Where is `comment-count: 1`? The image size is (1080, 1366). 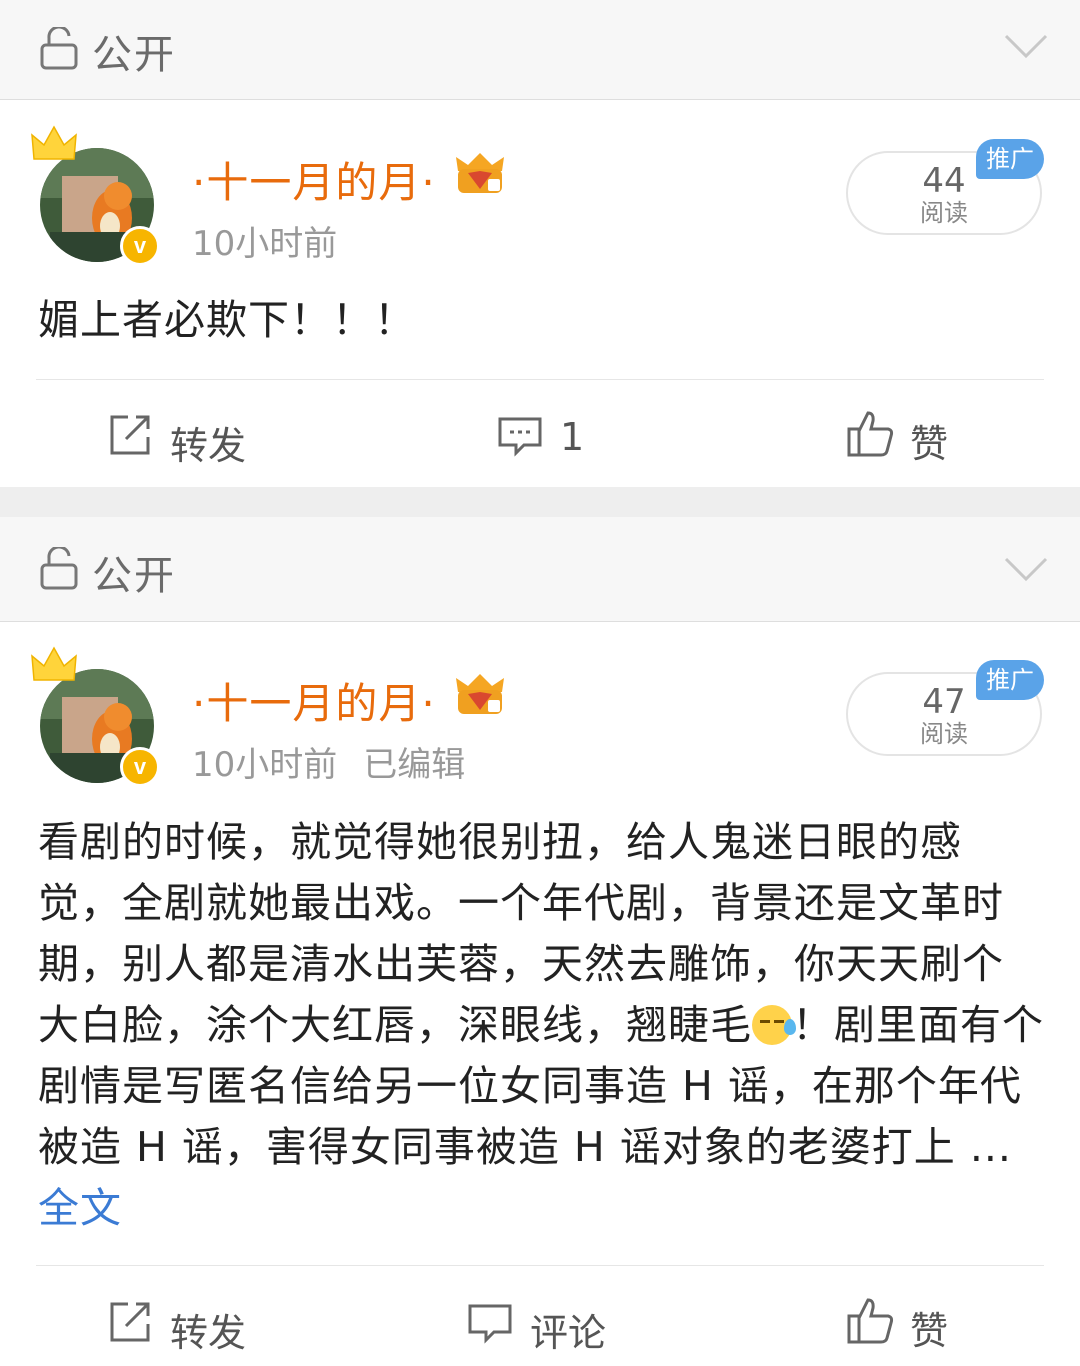
comment-count: 1 is located at coordinates (572, 437).